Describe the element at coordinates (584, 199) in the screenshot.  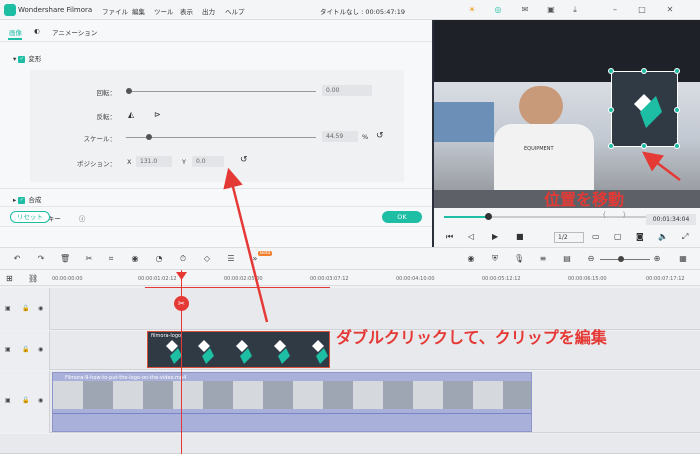
I see `move-position-annotation: 位置を移動` at that location.